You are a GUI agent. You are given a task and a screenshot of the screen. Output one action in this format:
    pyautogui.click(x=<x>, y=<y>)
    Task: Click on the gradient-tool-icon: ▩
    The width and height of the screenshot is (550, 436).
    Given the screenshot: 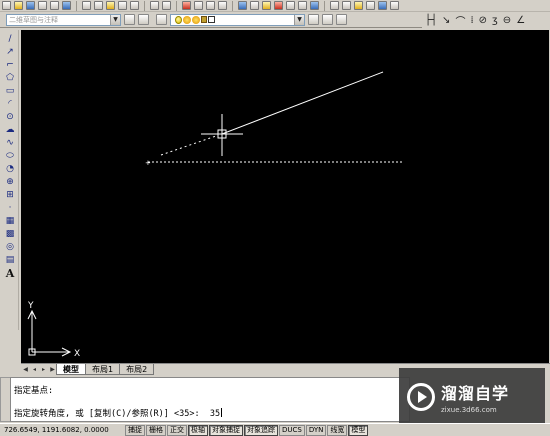 What is the action you would take?
    pyautogui.click(x=10, y=234)
    